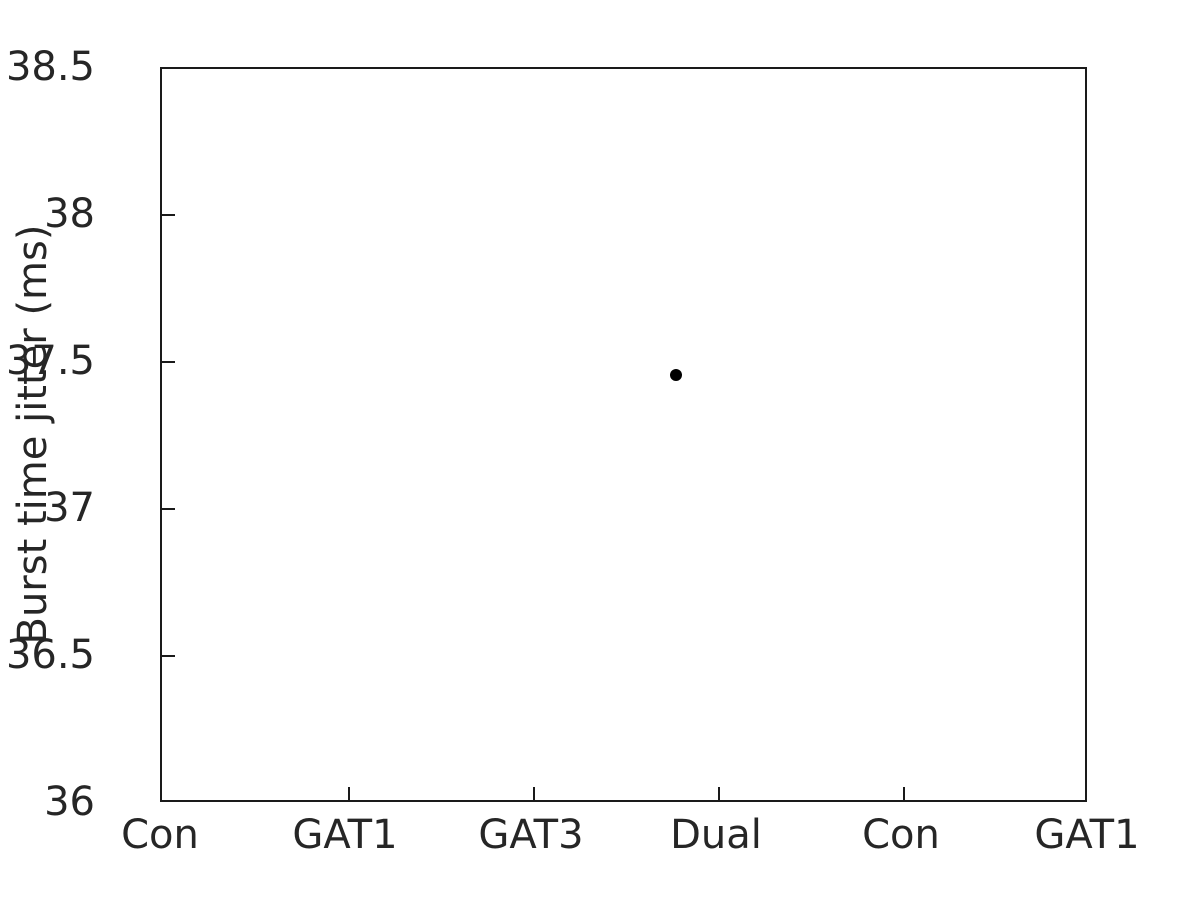  I want to click on y-axis-label: Burst time jitter (ms), so click(33, 434).